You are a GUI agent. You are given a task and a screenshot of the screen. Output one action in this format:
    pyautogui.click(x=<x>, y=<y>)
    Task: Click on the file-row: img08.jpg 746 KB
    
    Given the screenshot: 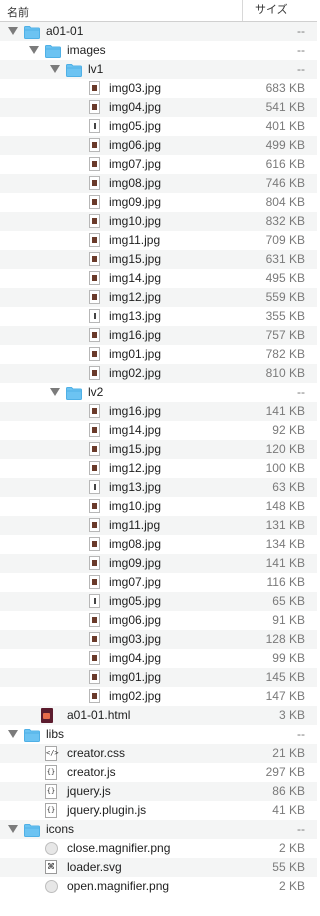 What is the action you would take?
    pyautogui.click(x=158, y=183)
    